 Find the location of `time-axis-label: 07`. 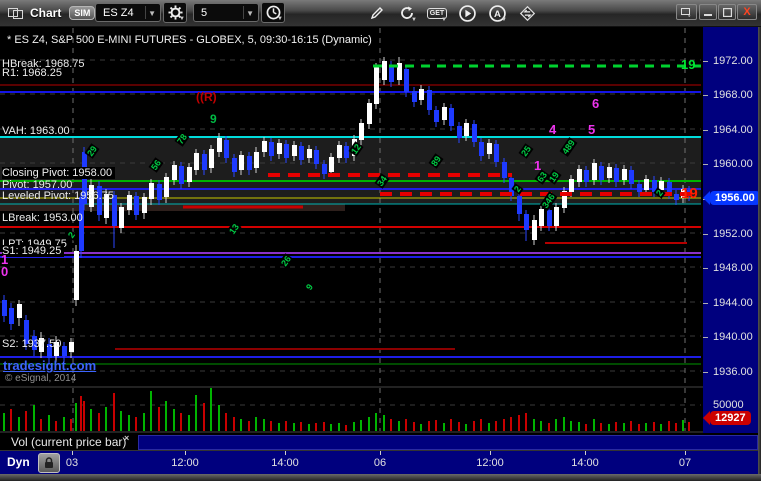

time-axis-label: 07 is located at coordinates (685, 463).